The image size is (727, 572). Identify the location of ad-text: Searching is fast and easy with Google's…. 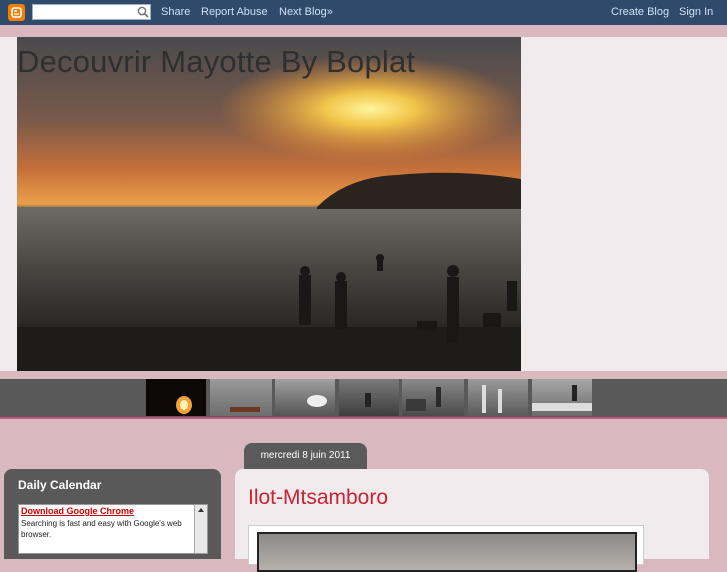
(101, 529).